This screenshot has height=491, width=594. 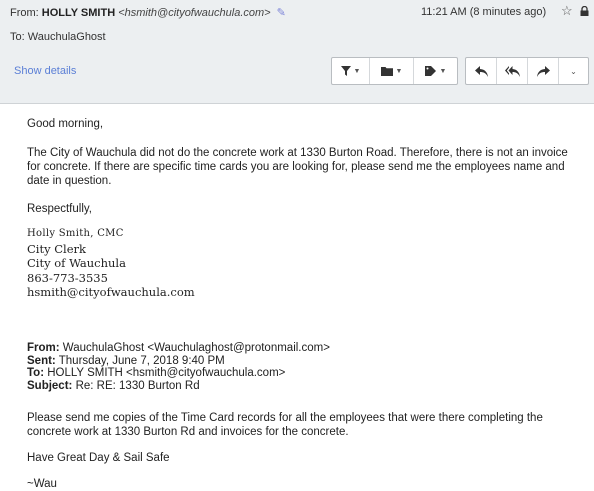 I want to click on reply-all-icon, so click(x=512, y=71).